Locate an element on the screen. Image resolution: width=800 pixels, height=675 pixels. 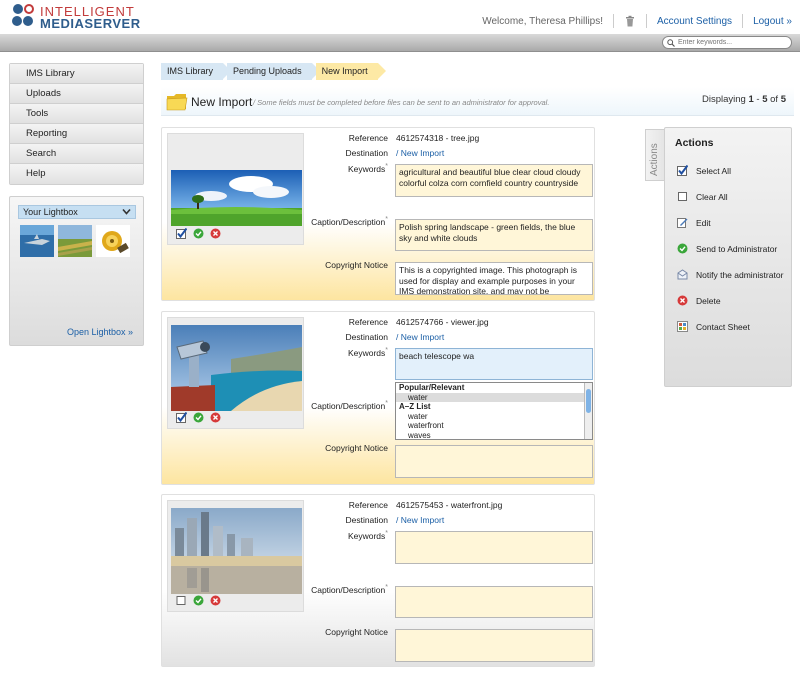
logout-link: Logout » is located at coordinates (772, 21).